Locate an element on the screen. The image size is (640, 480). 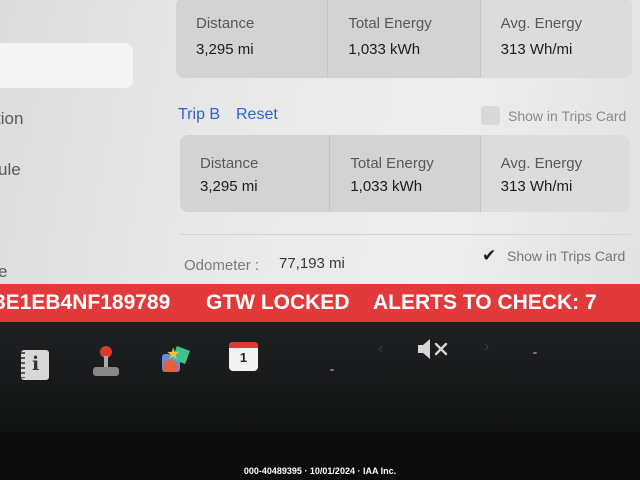
divider is located at coordinates (405, 234).